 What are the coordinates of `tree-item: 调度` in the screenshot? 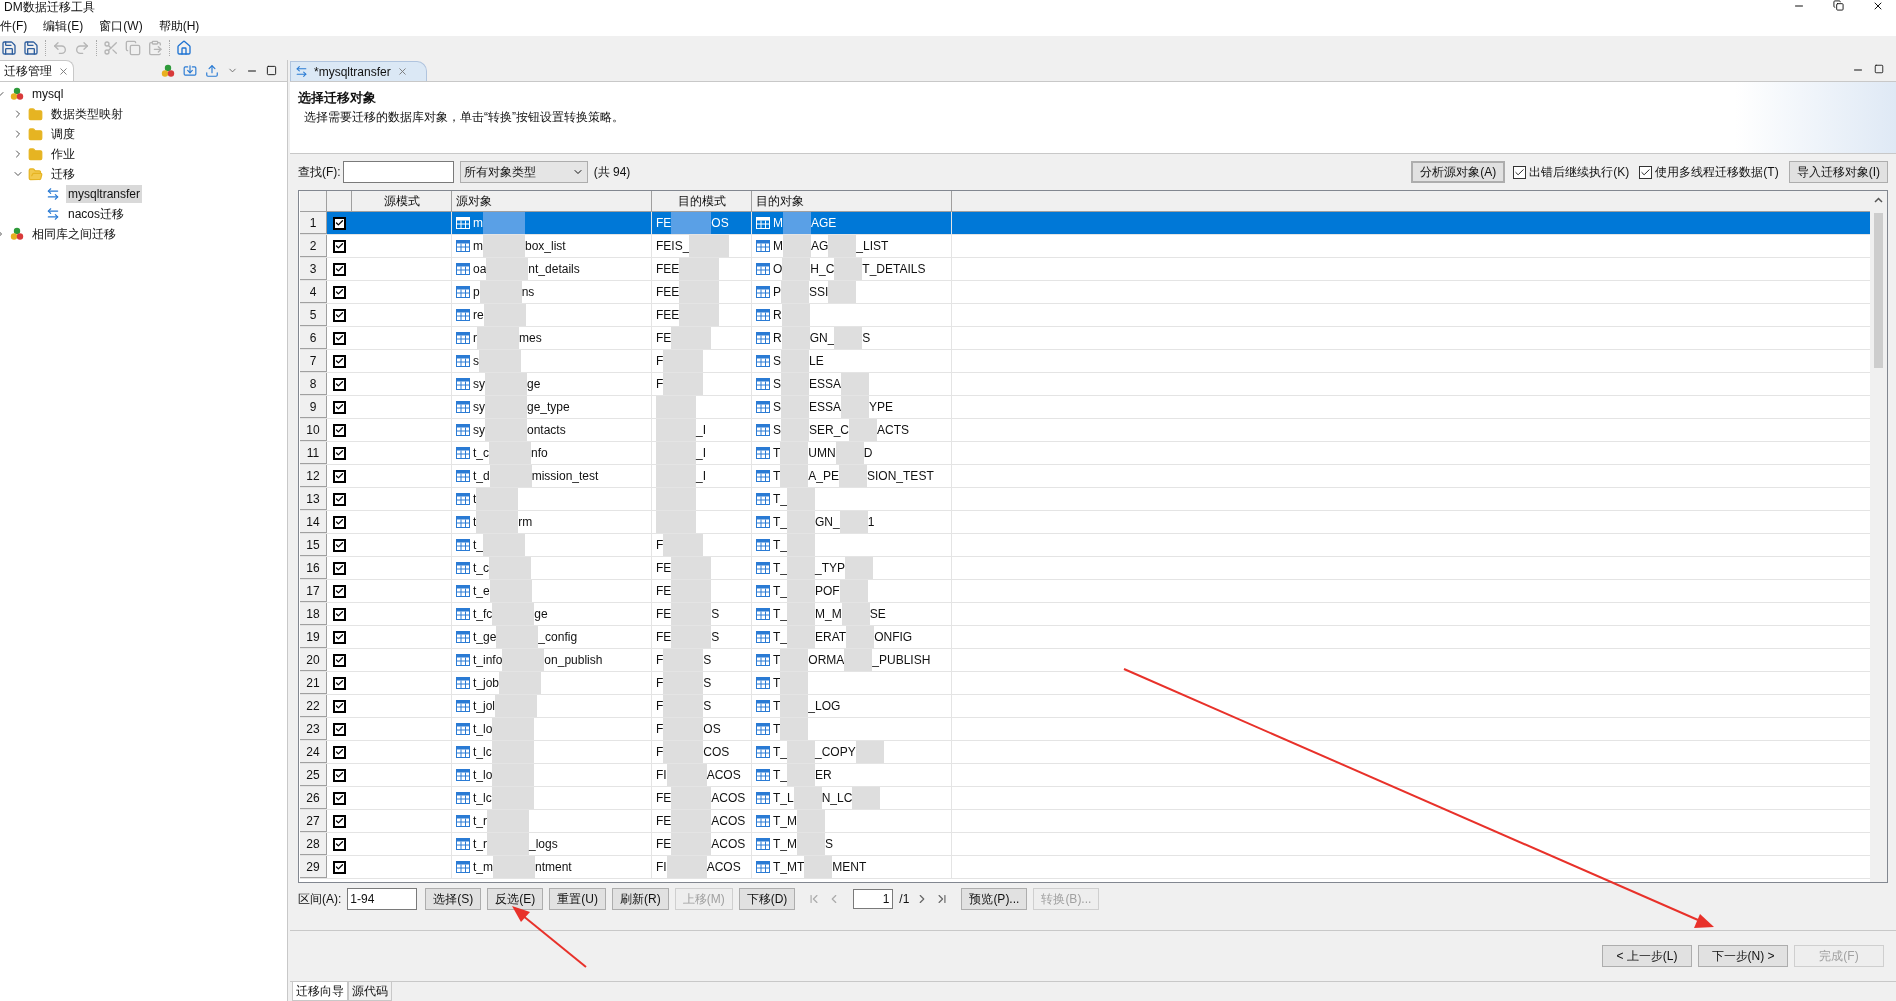 It's located at (63, 134).